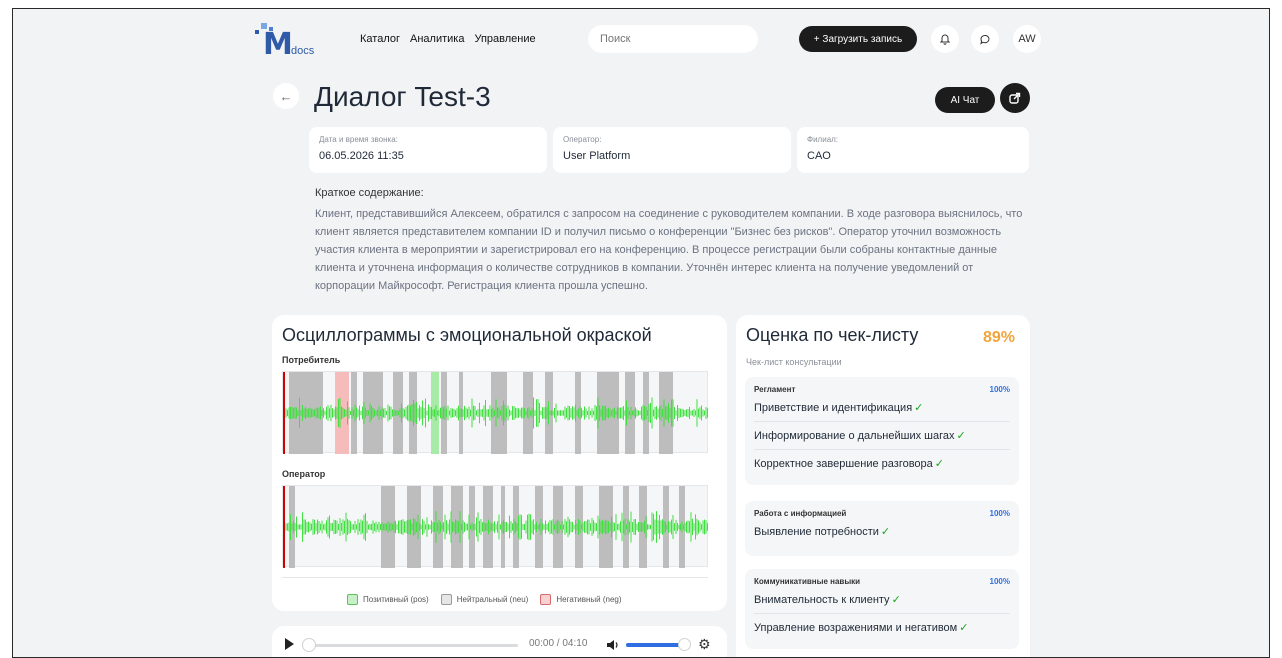  What do you see at coordinates (428, 150) in the screenshot?
I see `call-datetime-card: Дата и время звонка: 06.05.2026 11:35` at bounding box center [428, 150].